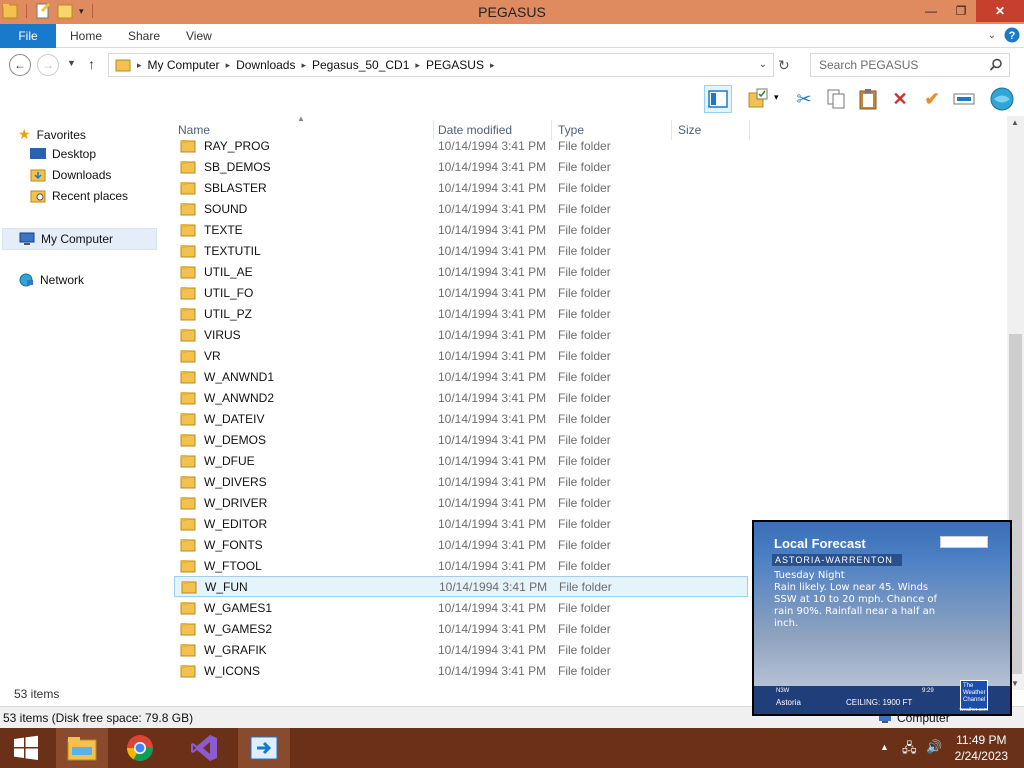  I want to click on globe-icon, so click(1002, 99).